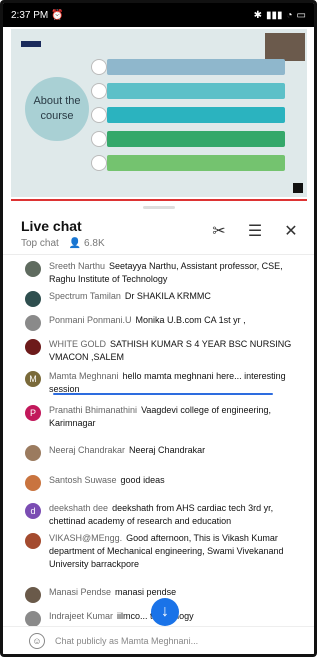  Describe the element at coordinates (37, 640) in the screenshot. I see `smile-icon: ☺` at that location.